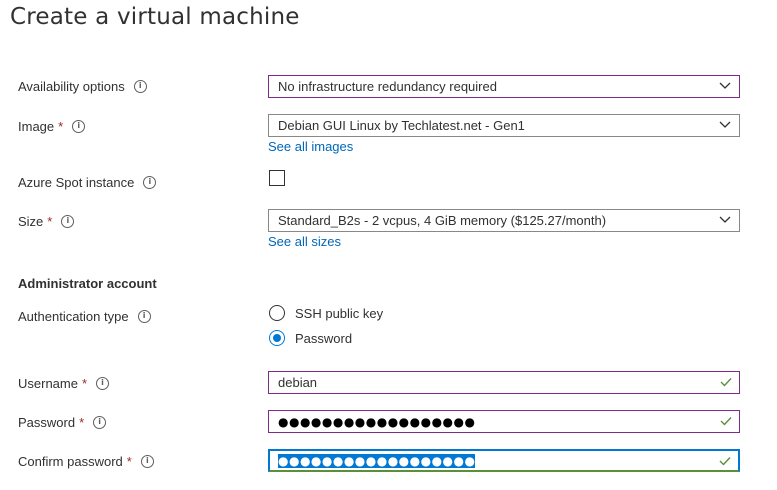  Describe the element at coordinates (36, 126) in the screenshot. I see `image-label-text: Image` at that location.